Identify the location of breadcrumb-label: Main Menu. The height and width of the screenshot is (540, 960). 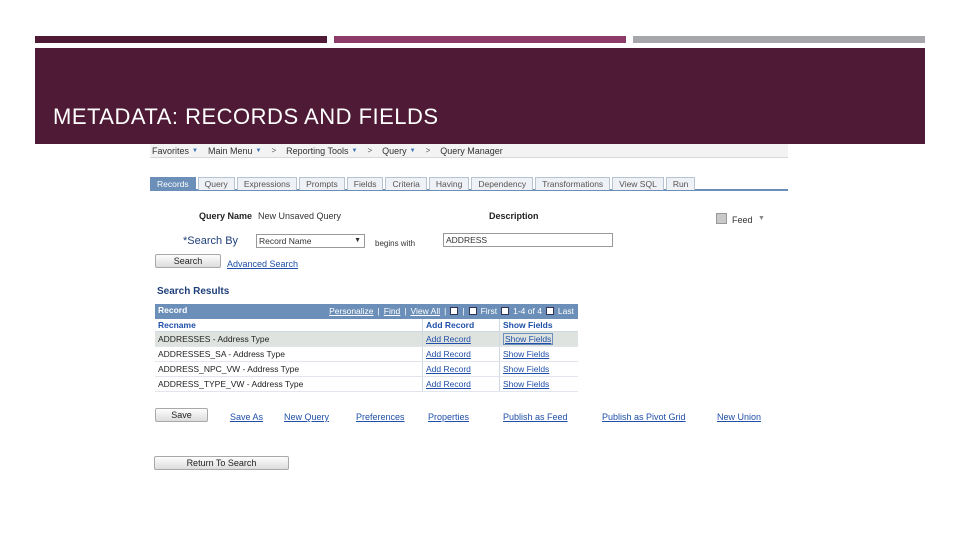
(230, 150).